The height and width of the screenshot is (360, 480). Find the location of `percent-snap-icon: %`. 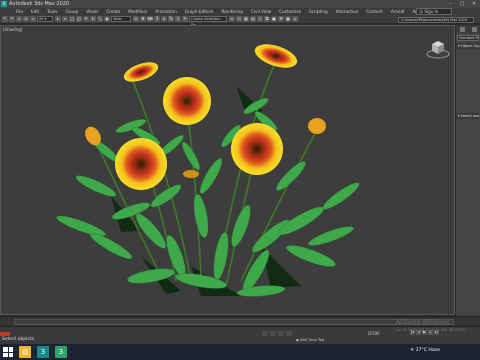

percent-snap-icon: % is located at coordinates (171, 19).